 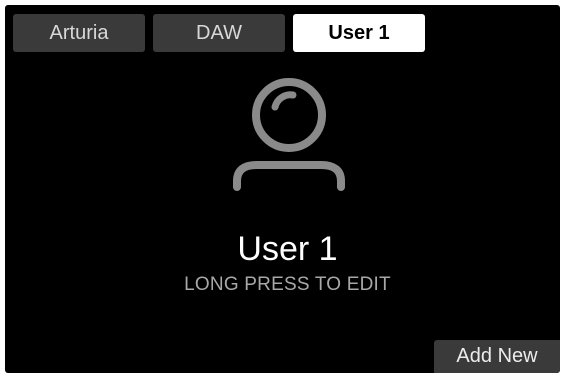 What do you see at coordinates (359, 33) in the screenshot?
I see `tab-user-1: User 1` at bounding box center [359, 33].